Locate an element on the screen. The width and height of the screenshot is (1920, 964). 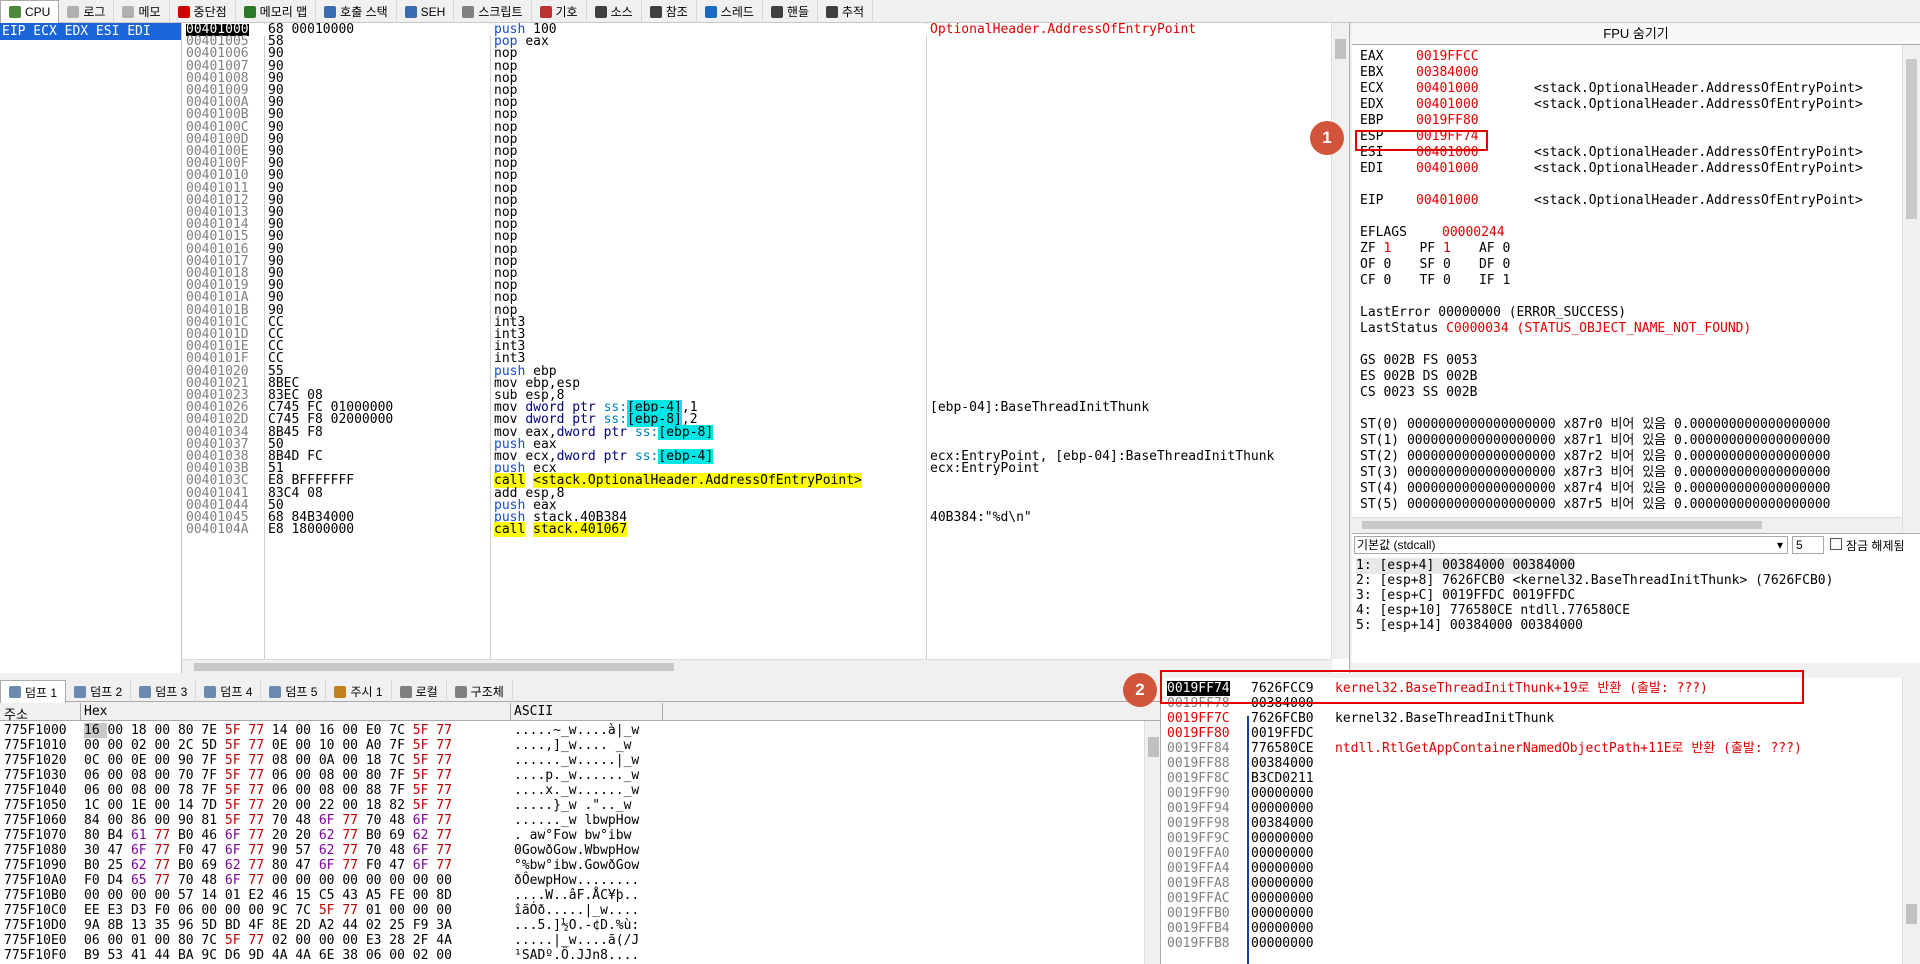
stack-row: 0019FFA4 00000000 is located at coordinates (1531, 868).